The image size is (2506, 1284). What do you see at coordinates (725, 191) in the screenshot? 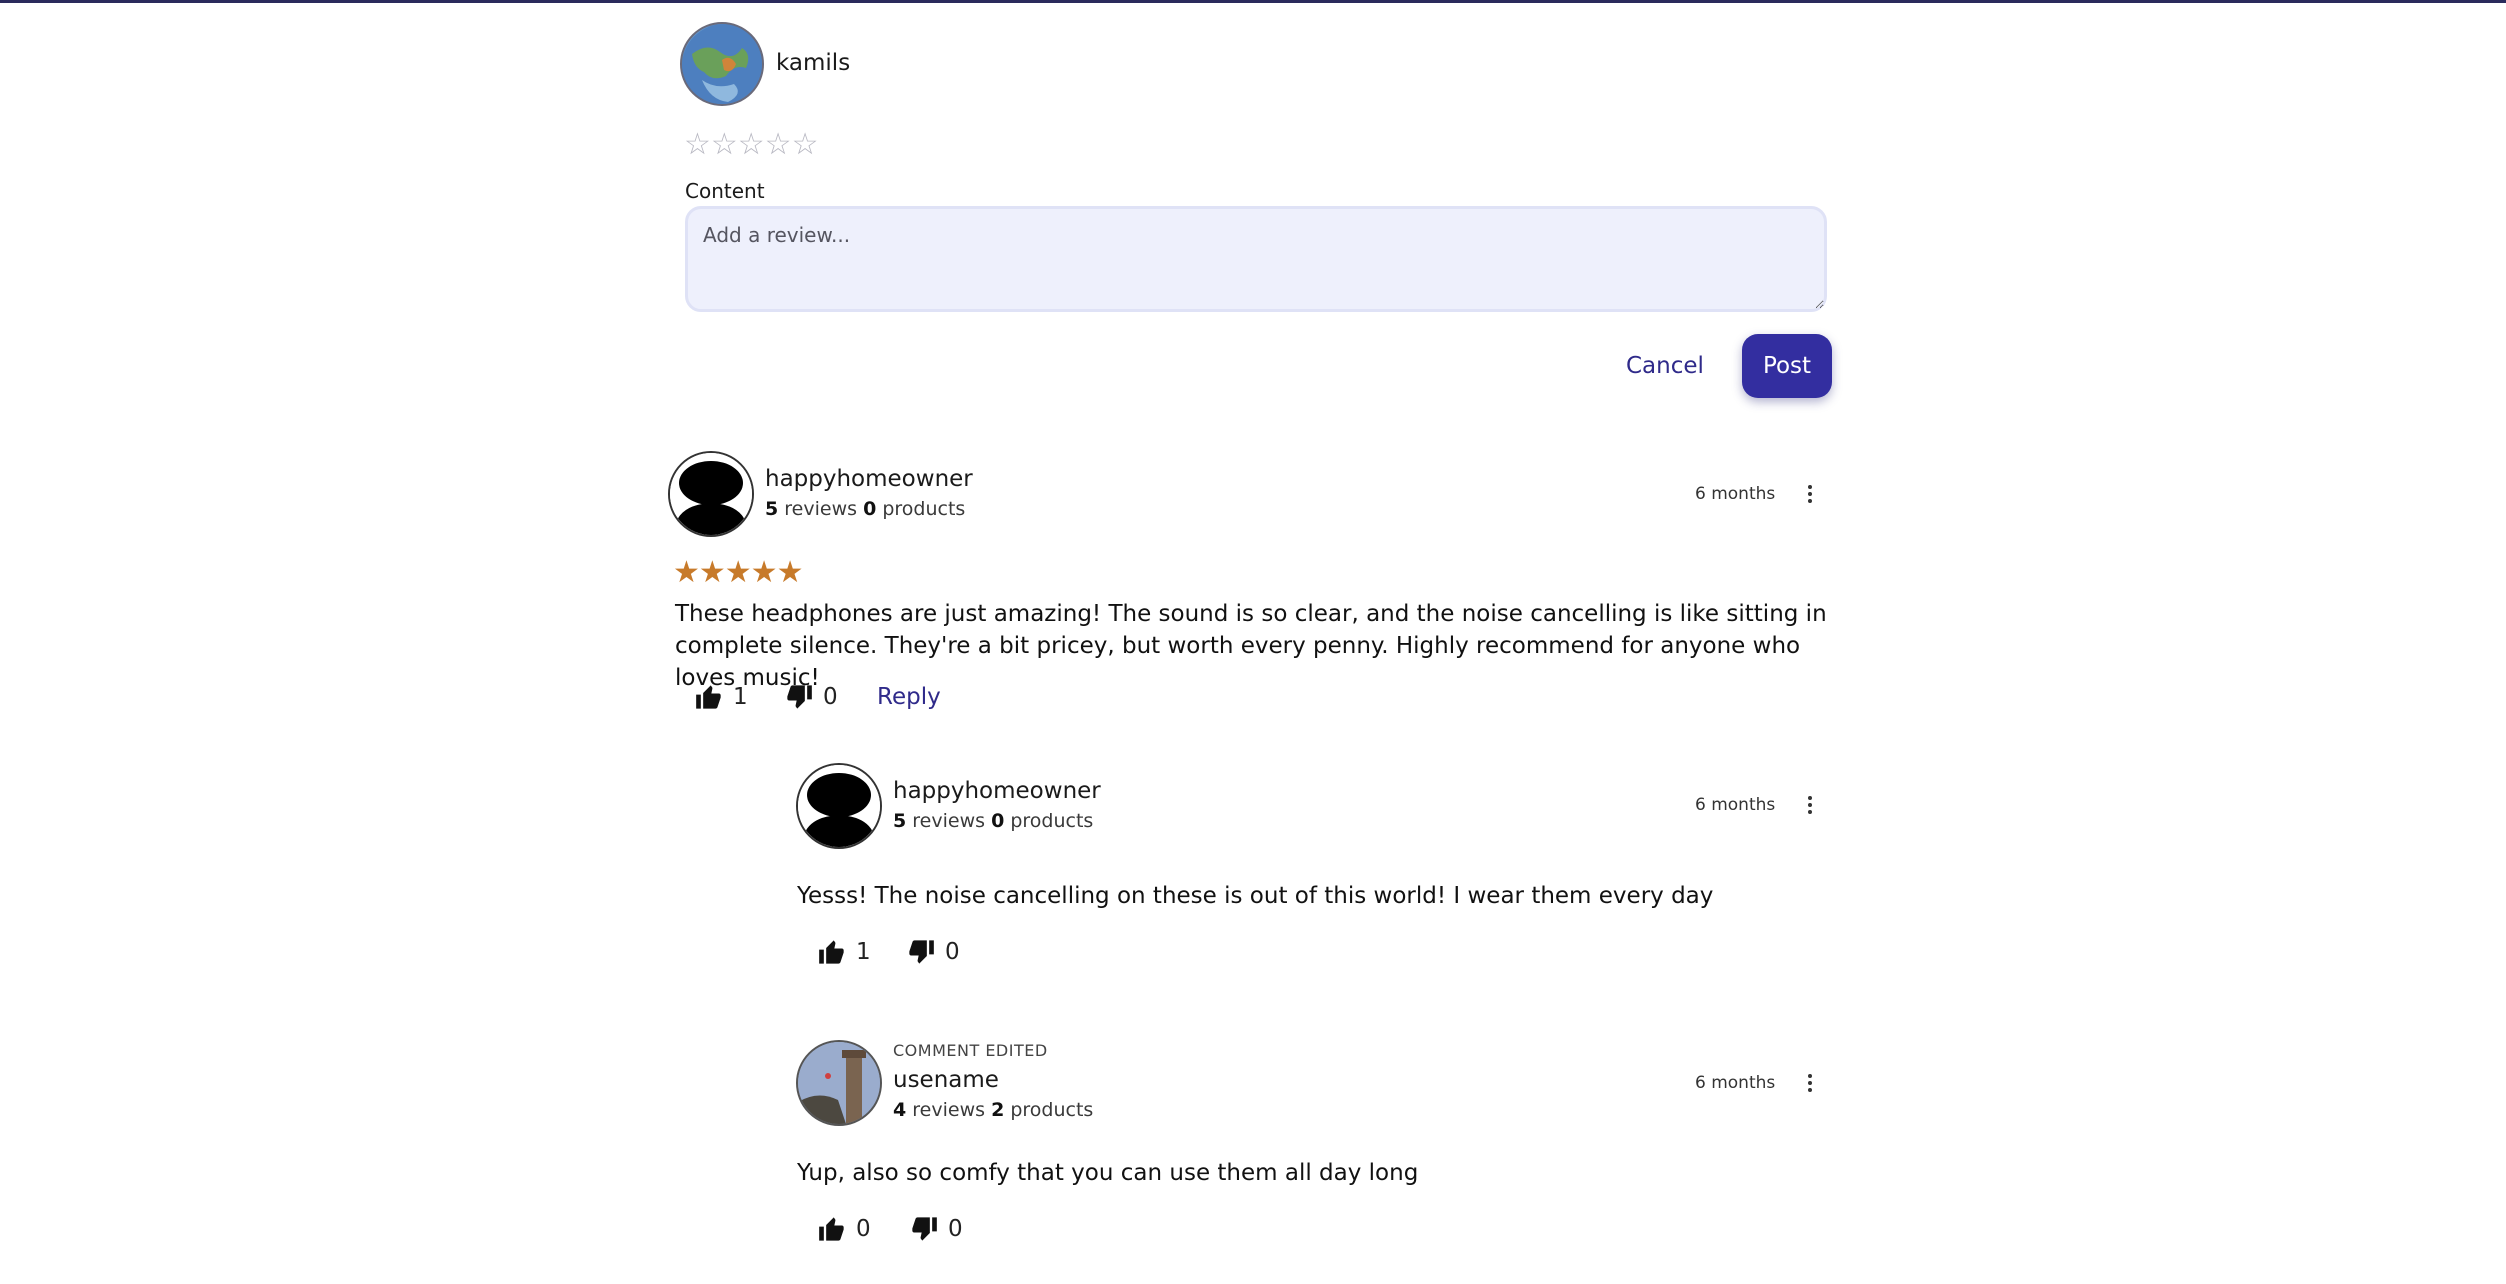
I see `content-label: Content` at bounding box center [725, 191].